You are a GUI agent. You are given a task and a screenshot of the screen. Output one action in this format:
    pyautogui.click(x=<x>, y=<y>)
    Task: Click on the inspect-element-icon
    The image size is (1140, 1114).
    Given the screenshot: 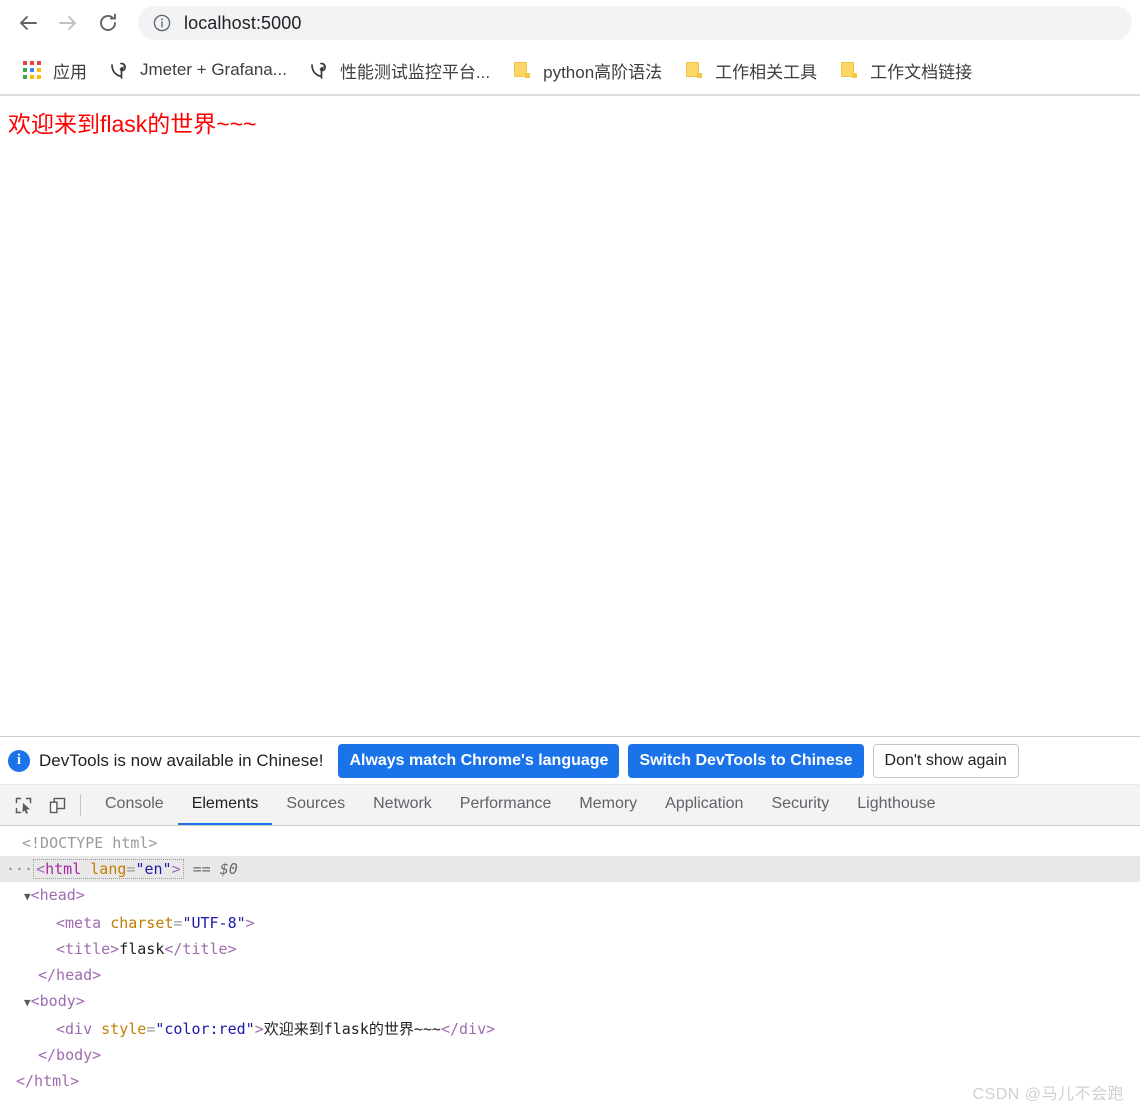 What is the action you would take?
    pyautogui.click(x=23, y=805)
    